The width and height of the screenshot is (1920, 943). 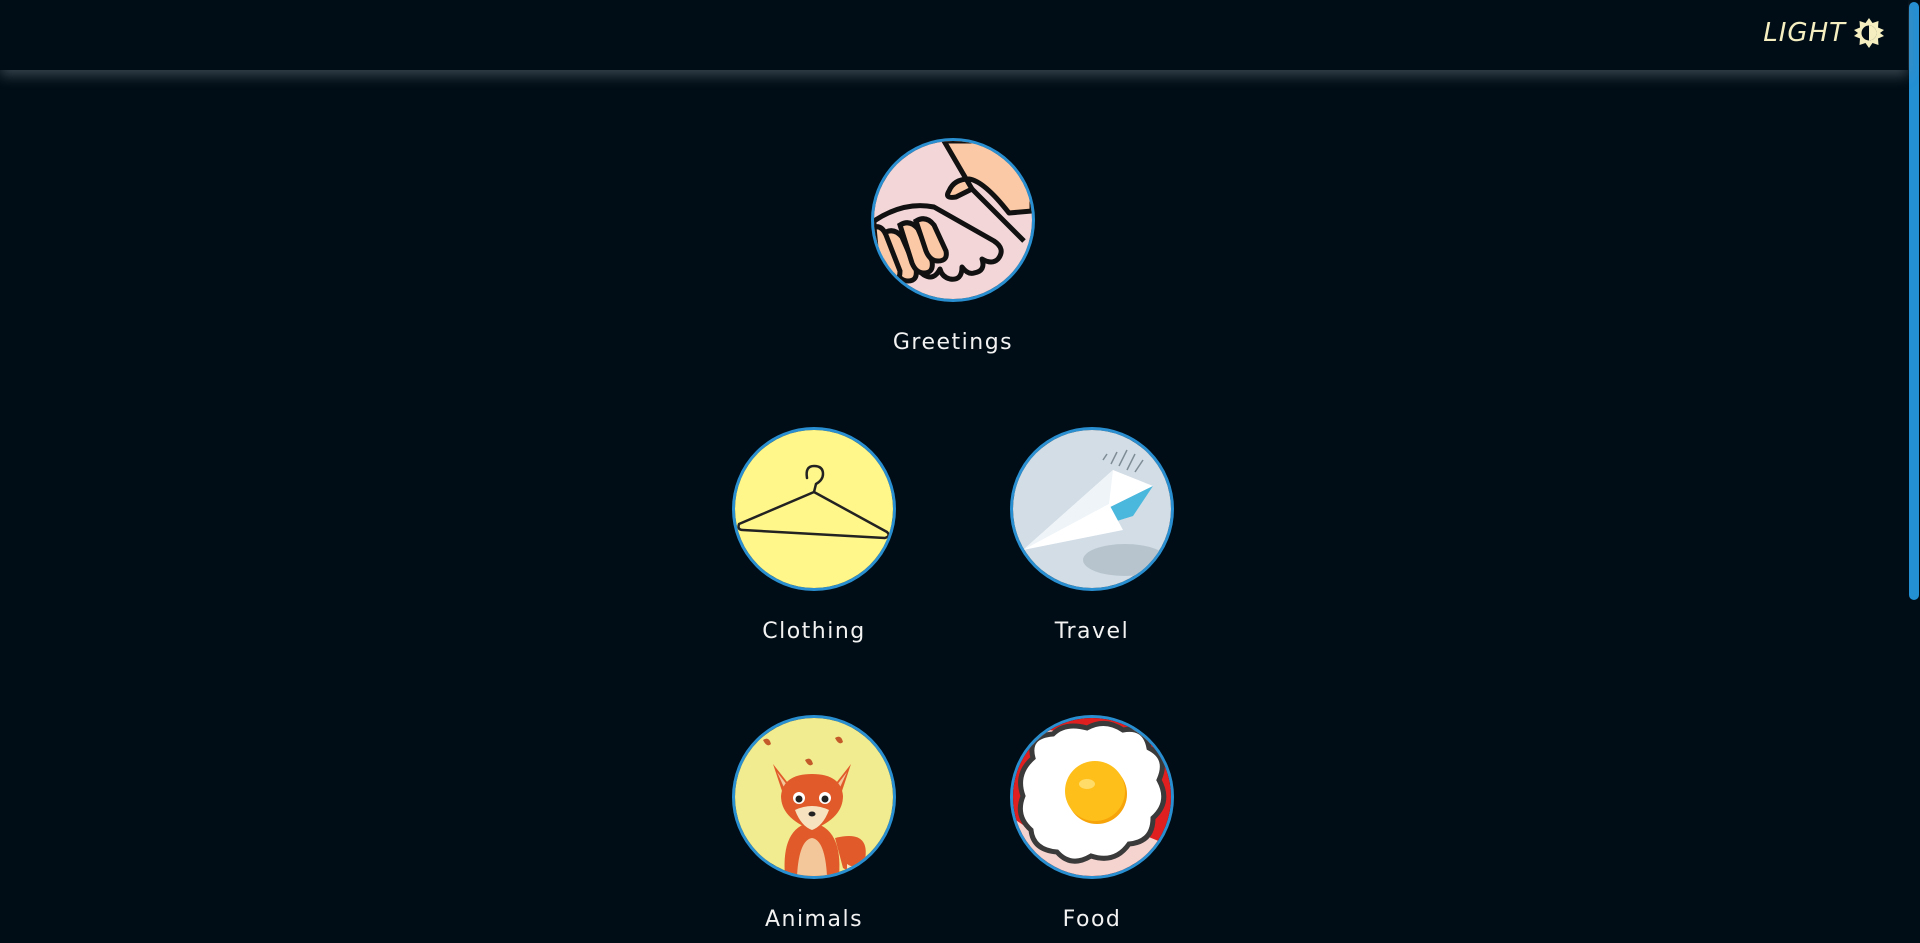 What do you see at coordinates (814, 631) in the screenshot?
I see `category-label-clothing: Clothing` at bounding box center [814, 631].